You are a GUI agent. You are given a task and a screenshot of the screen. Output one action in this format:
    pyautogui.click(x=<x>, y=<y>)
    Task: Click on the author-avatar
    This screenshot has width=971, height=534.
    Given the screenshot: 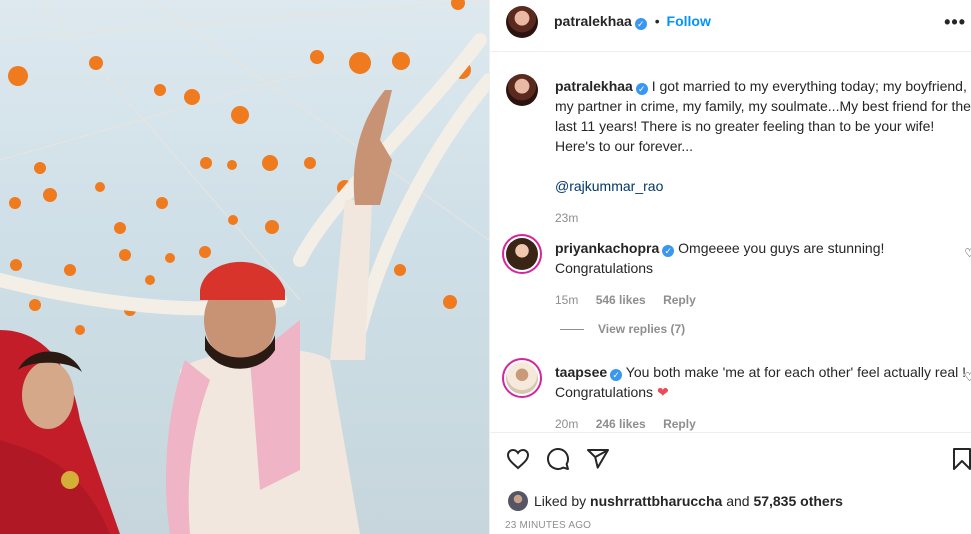 What is the action you would take?
    pyautogui.click(x=522, y=22)
    